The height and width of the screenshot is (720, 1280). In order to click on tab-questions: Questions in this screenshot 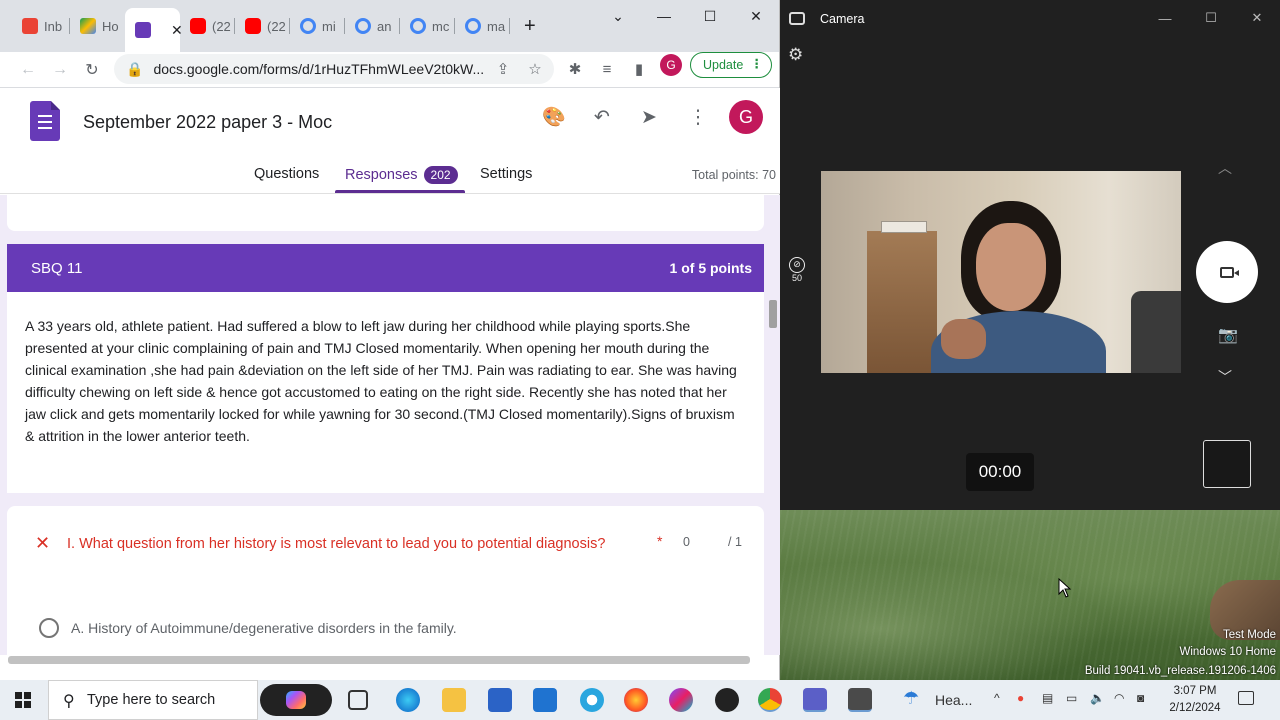, I will do `click(286, 174)`.